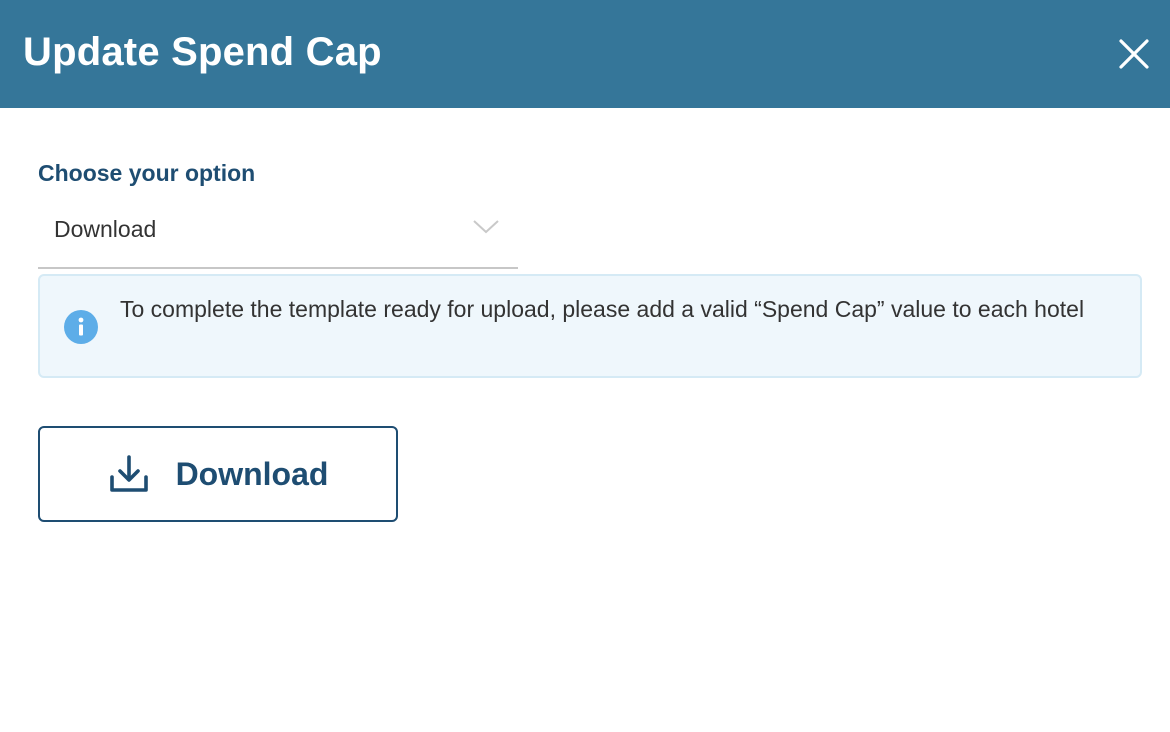 The height and width of the screenshot is (732, 1170). What do you see at coordinates (278, 234) in the screenshot?
I see `option-select: Download` at bounding box center [278, 234].